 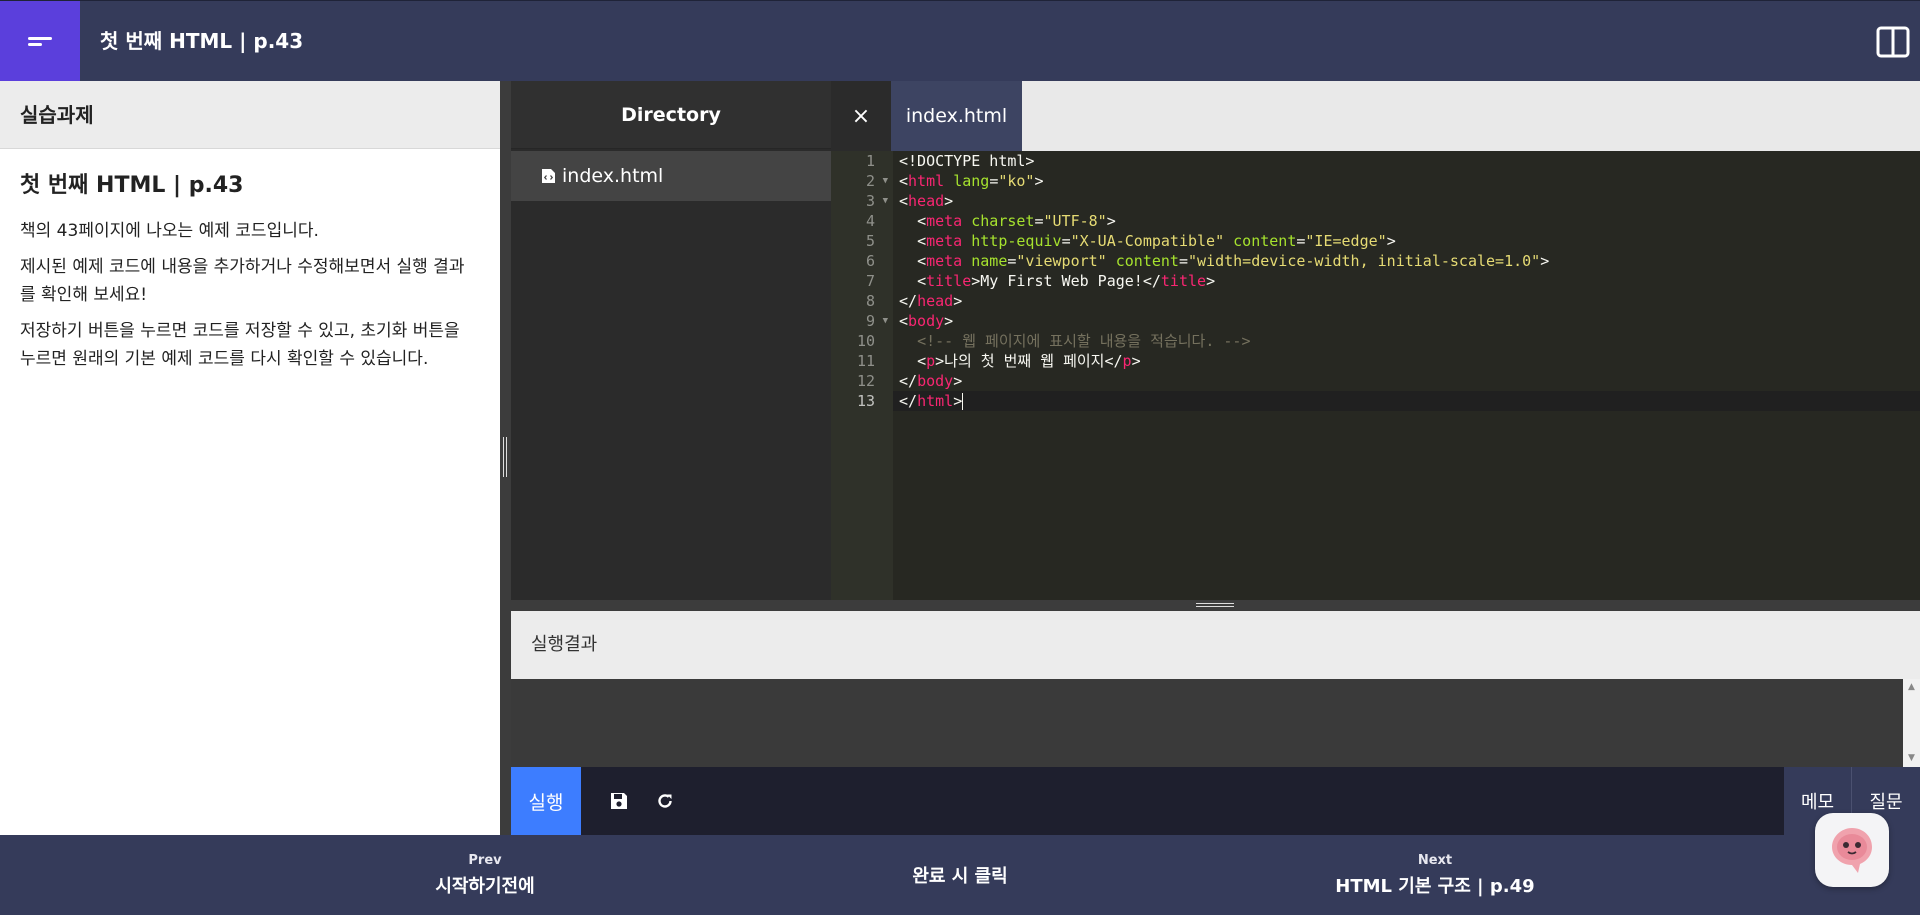 I want to click on complete-label: 완료 시 클릭, so click(x=960, y=876).